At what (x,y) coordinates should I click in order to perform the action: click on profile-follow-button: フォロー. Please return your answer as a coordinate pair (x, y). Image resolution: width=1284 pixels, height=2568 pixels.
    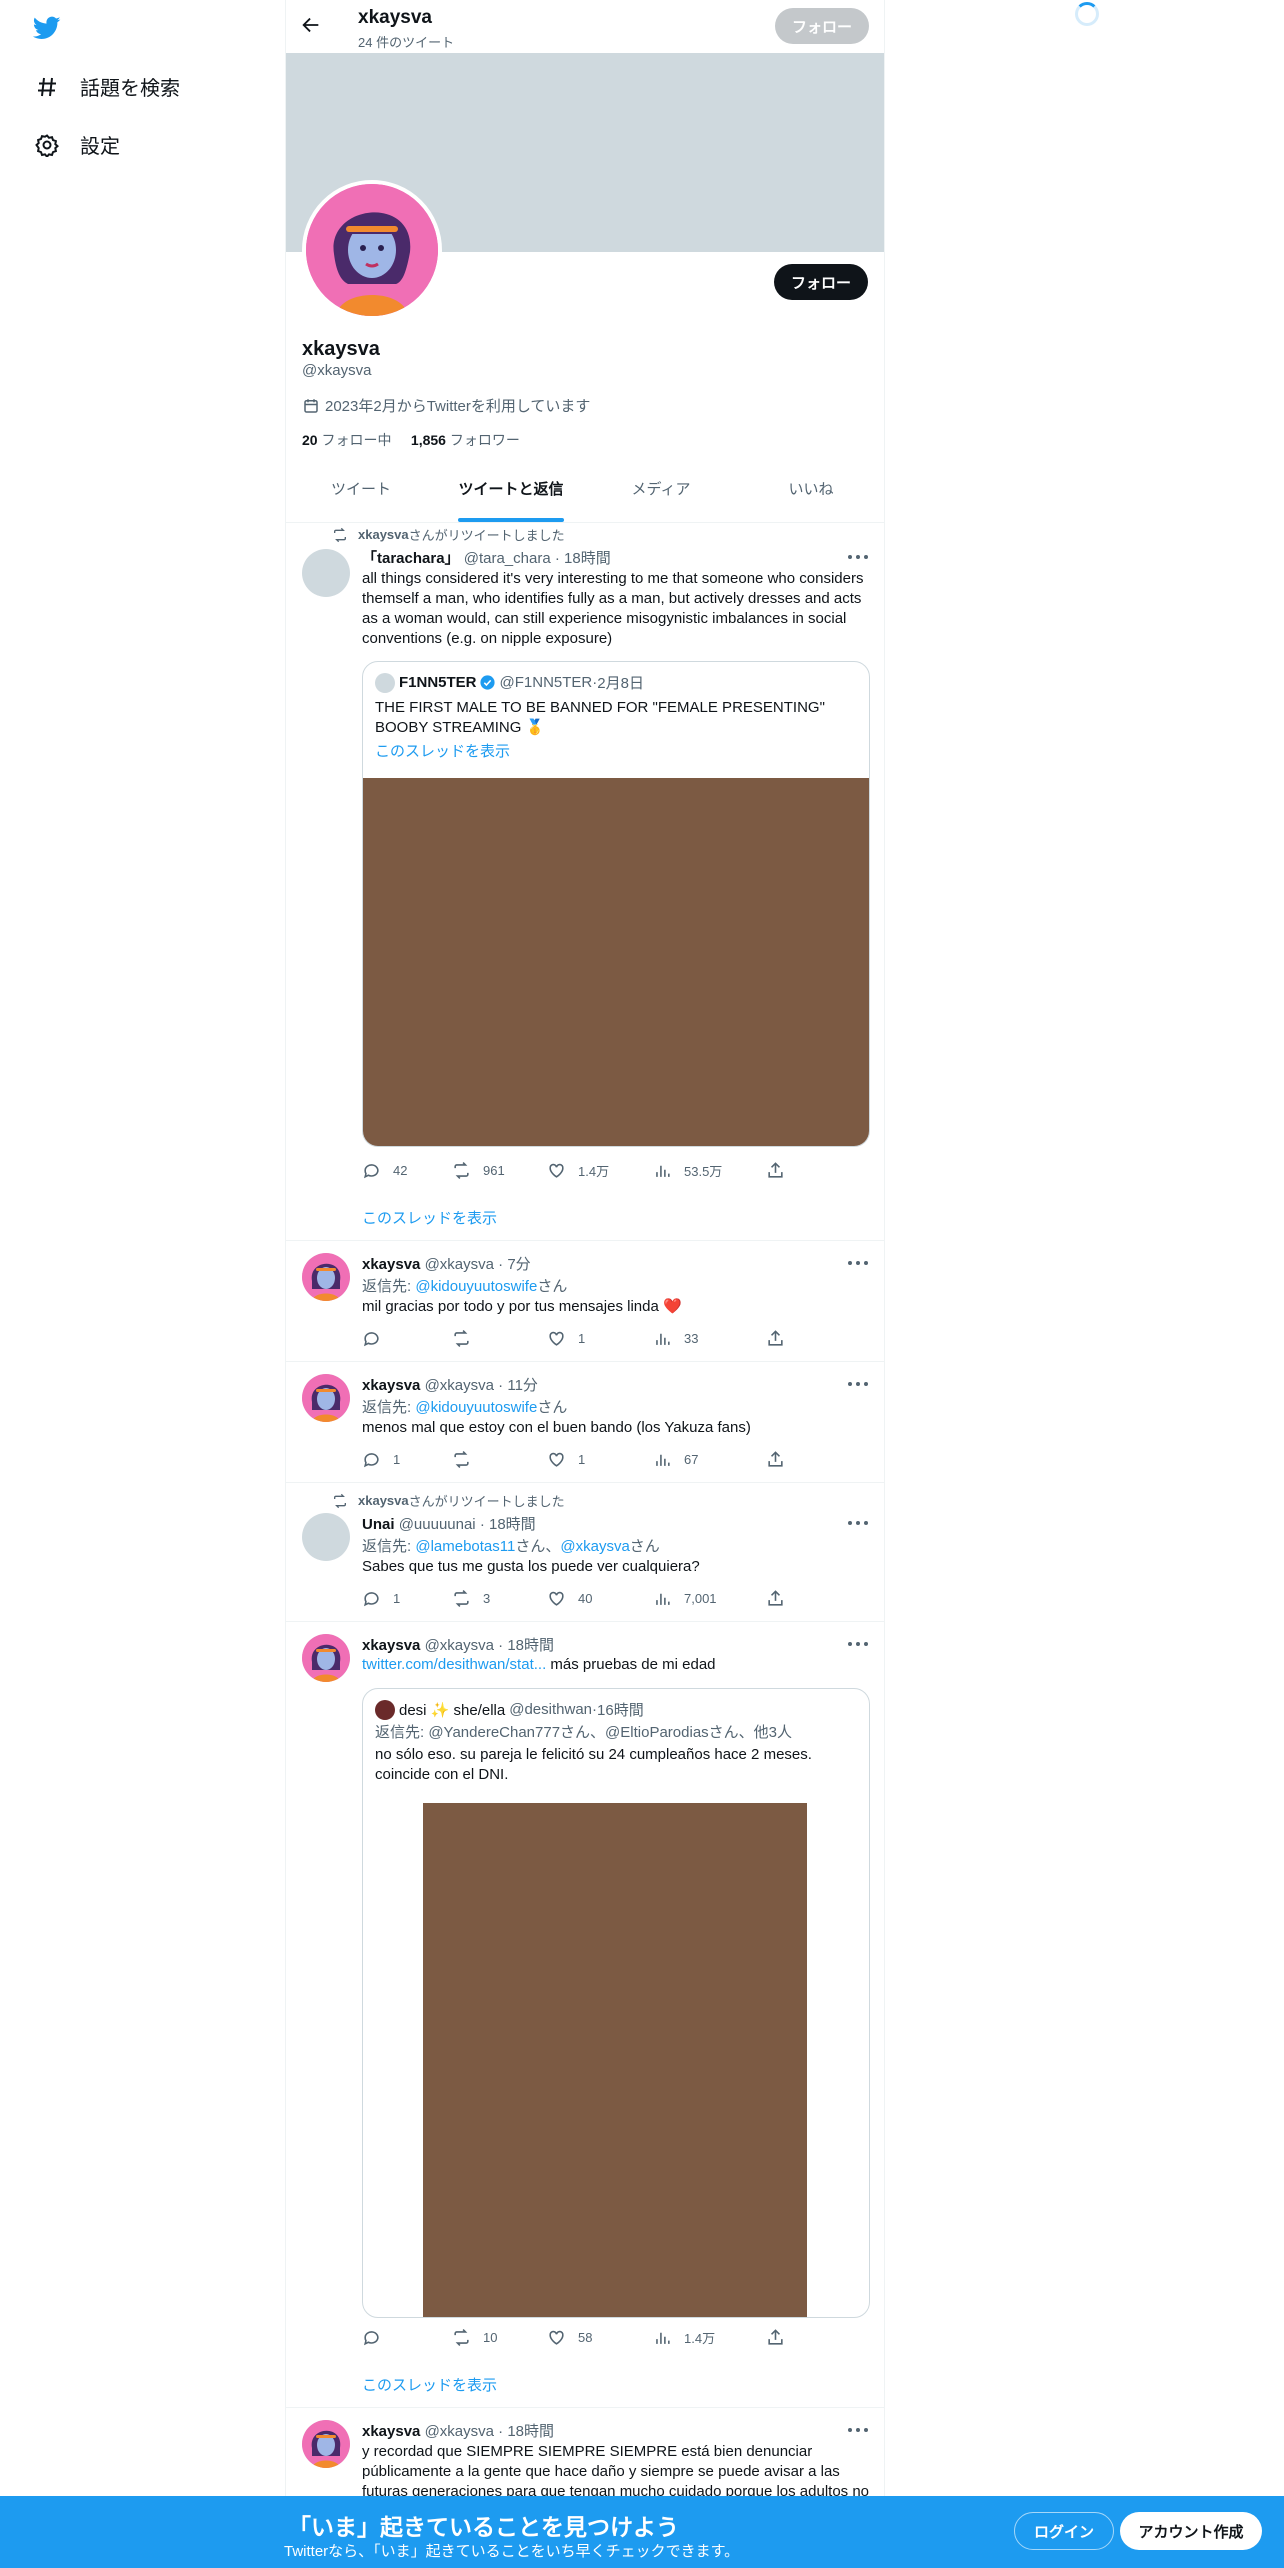
    Looking at the image, I should click on (821, 282).